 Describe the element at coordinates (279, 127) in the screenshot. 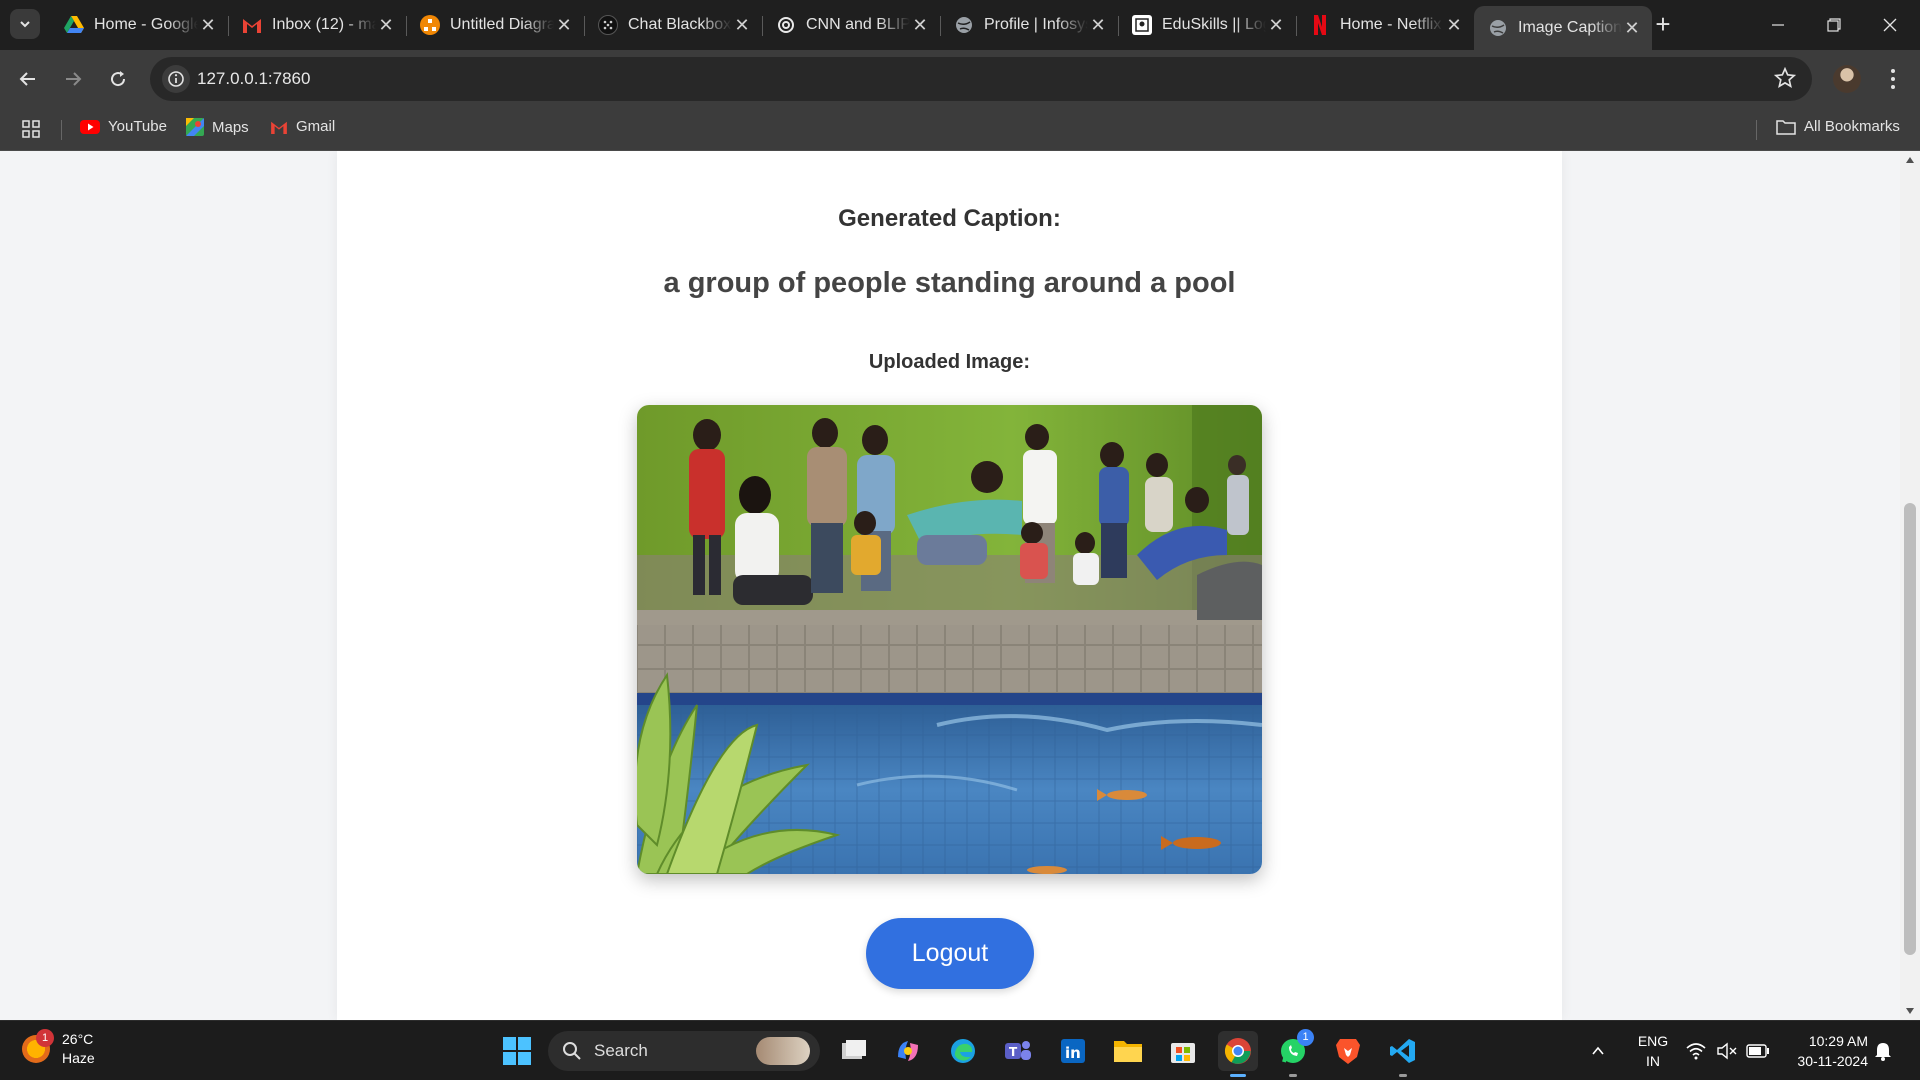

I see `gmail-icon` at that location.